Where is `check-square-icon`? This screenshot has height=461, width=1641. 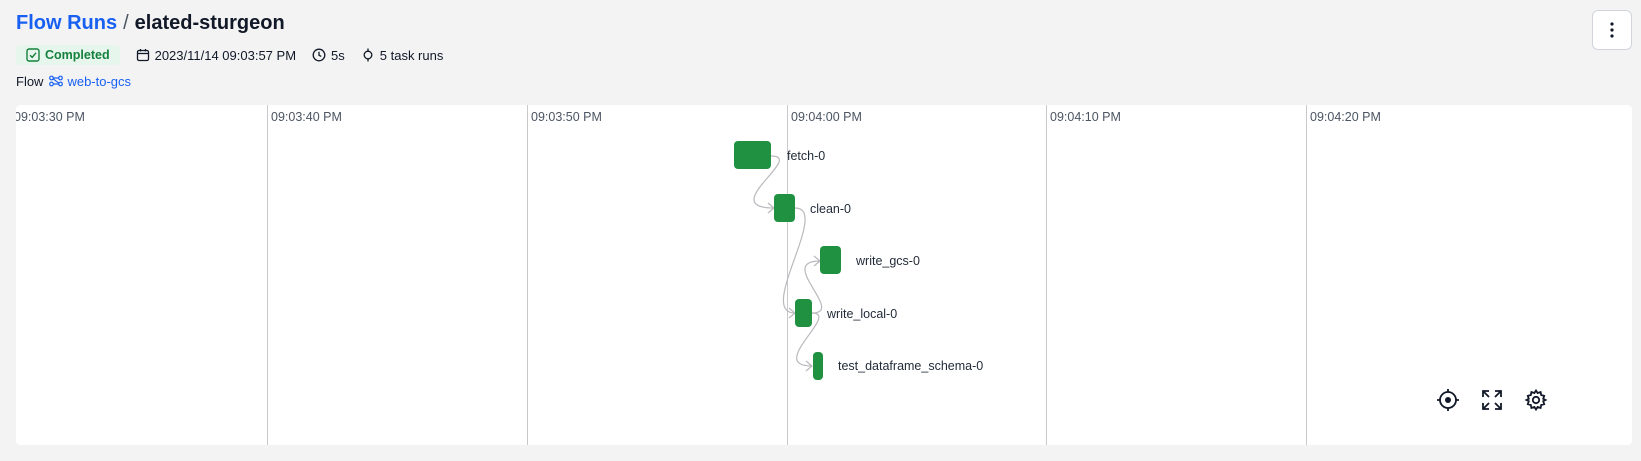
check-square-icon is located at coordinates (33, 55).